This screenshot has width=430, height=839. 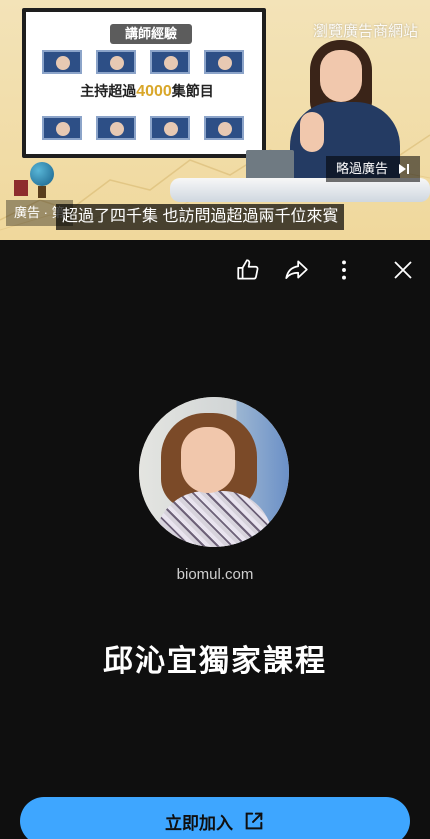 I want to click on like-button, so click(x=248, y=270).